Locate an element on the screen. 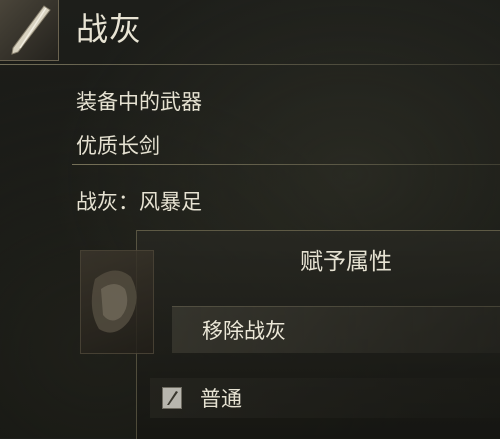 This screenshot has width=500, height=439. equipped-weapon-label: 装备中的武器 is located at coordinates (139, 102).